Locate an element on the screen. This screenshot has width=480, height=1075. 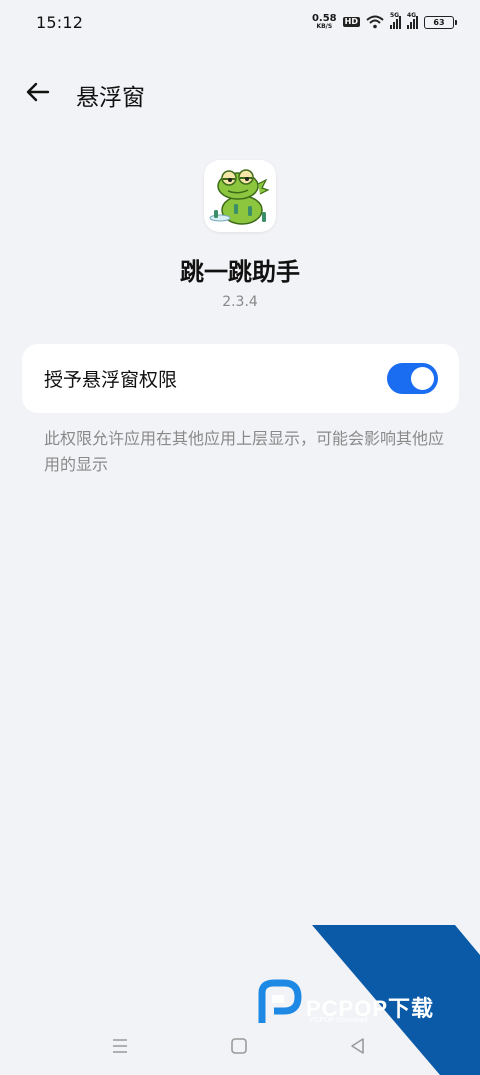
permission-label: 授予悬浮窗权限 is located at coordinates (111, 380).